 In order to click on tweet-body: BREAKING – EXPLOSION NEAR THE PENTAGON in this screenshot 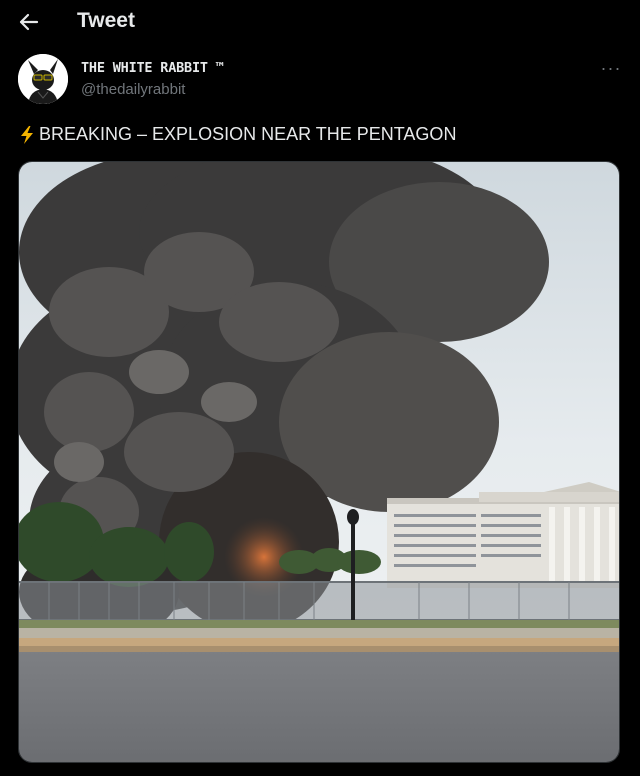, I will do `click(248, 134)`.